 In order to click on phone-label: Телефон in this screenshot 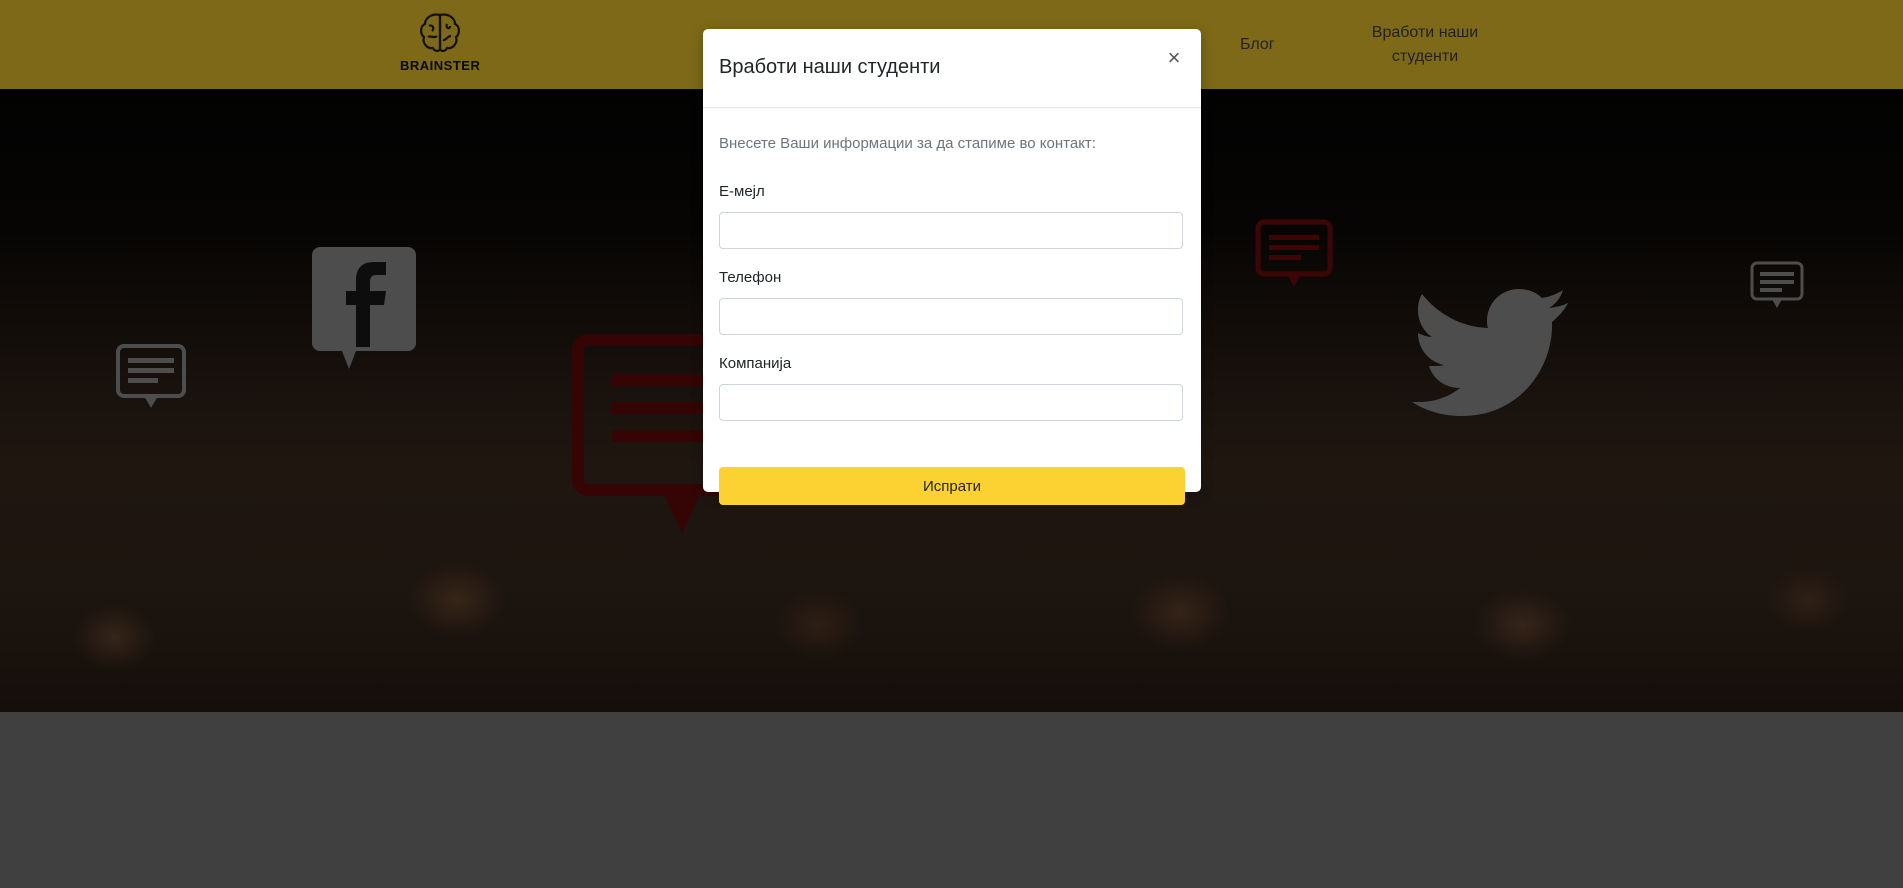, I will do `click(750, 277)`.